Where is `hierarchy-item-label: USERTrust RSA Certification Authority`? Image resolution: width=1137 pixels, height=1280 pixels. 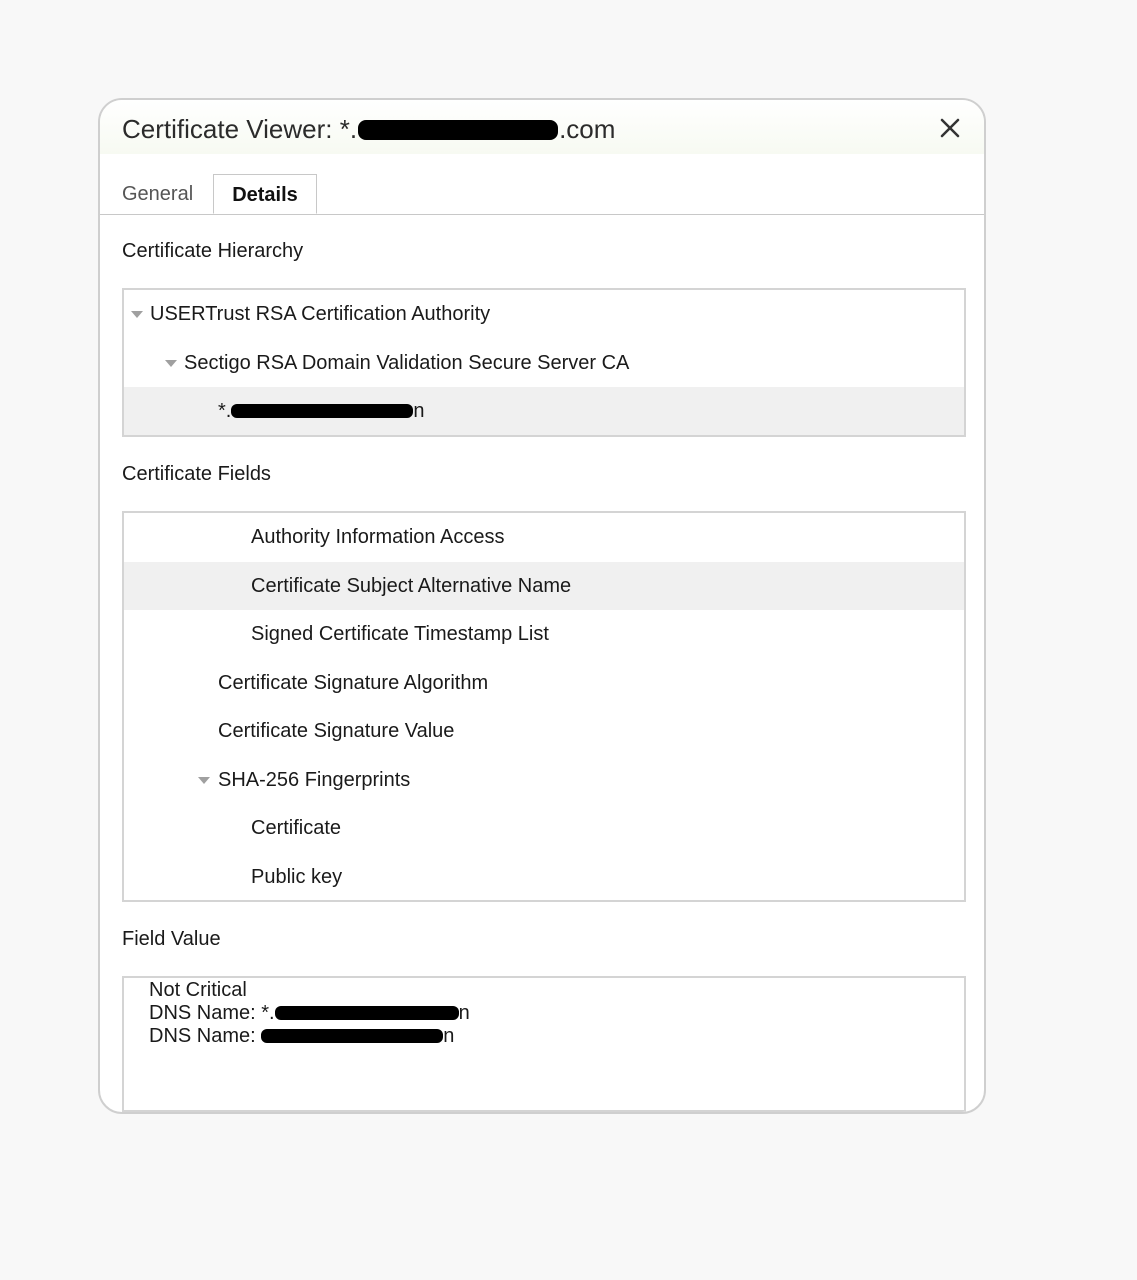 hierarchy-item-label: USERTrust RSA Certification Authority is located at coordinates (320, 314).